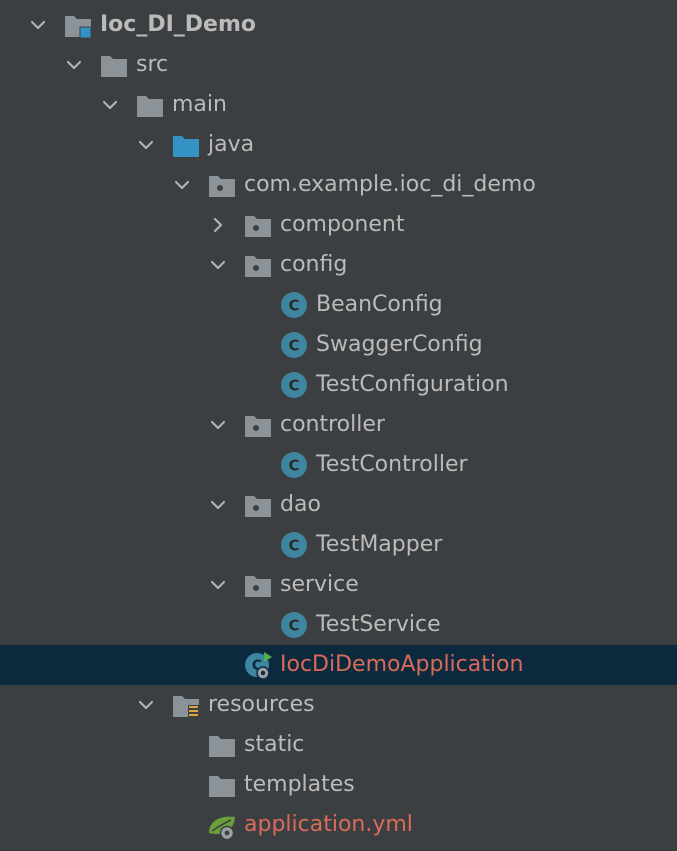 The height and width of the screenshot is (851, 677). I want to click on tree-item-test-configuration: C TestConfiguration, so click(338, 385).